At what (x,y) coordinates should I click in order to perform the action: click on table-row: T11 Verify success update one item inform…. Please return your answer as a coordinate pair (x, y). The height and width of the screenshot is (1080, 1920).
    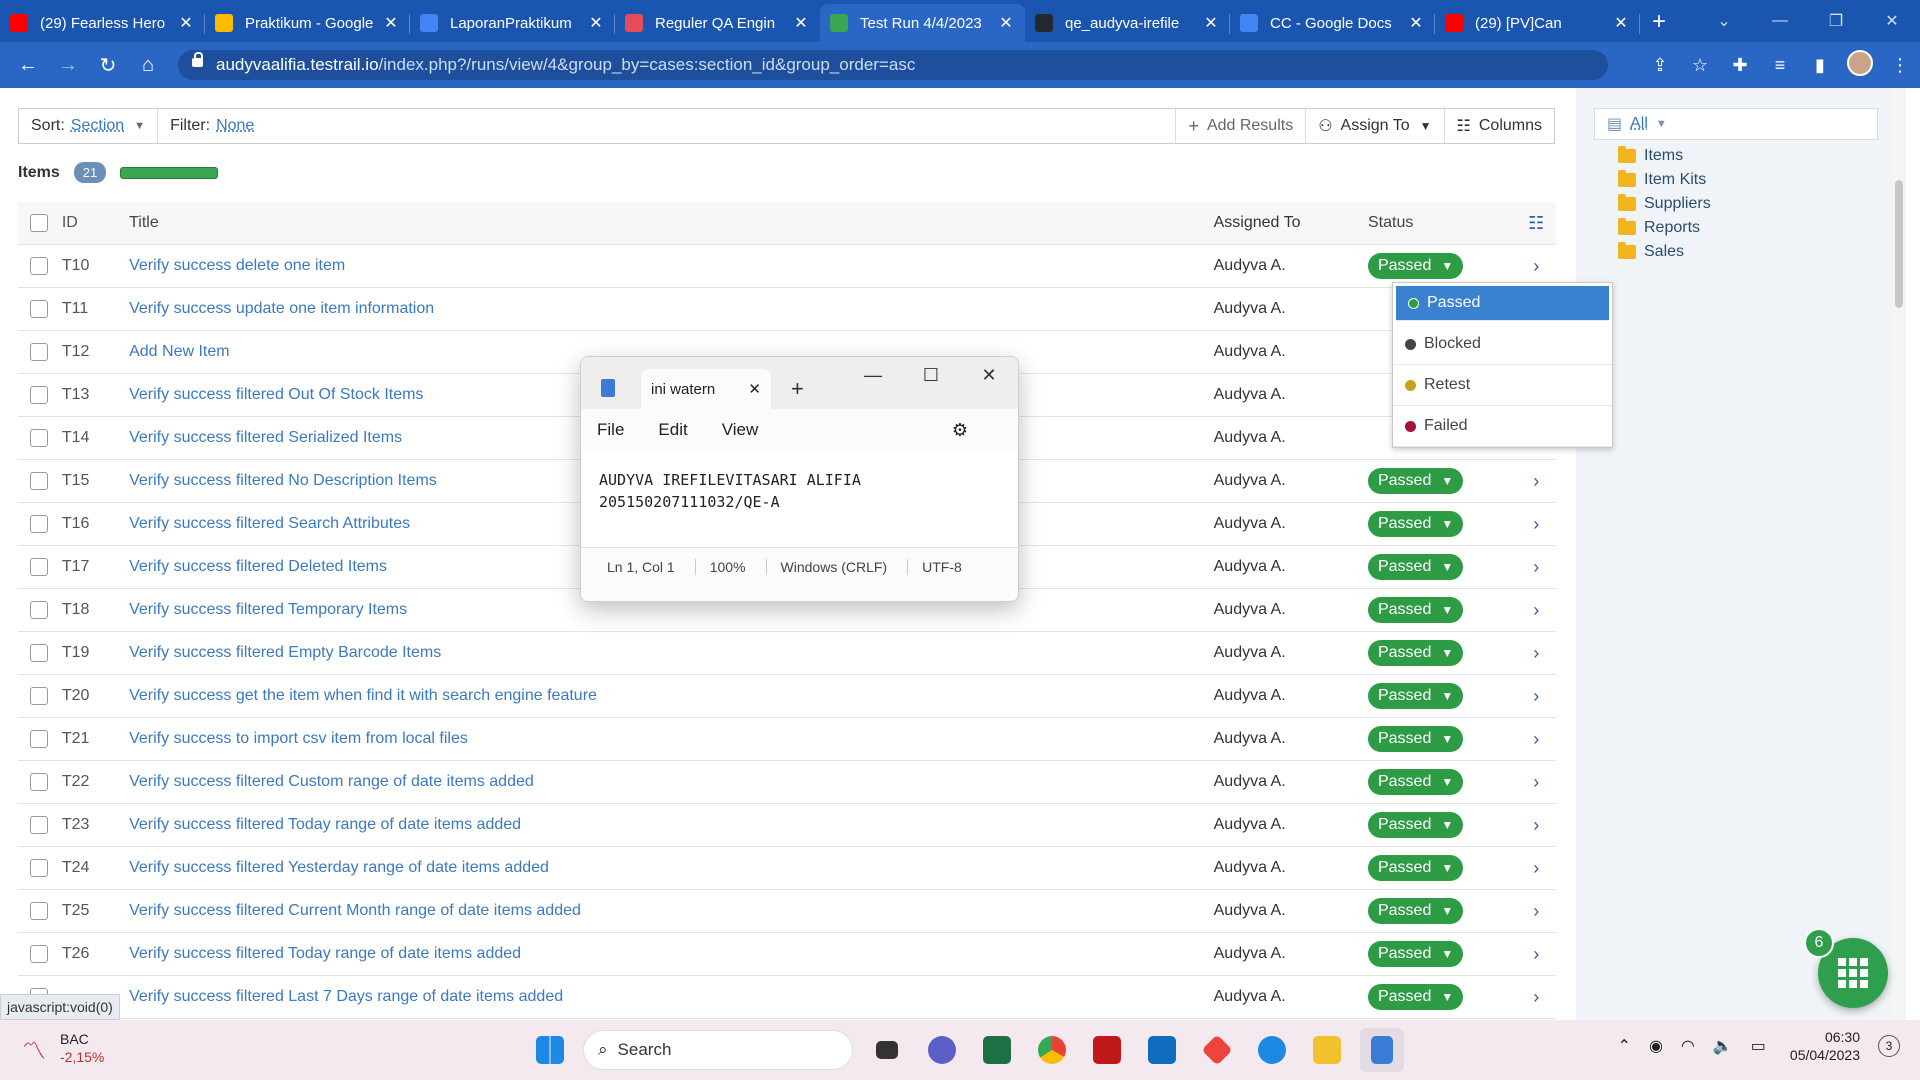
    Looking at the image, I should click on (787, 309).